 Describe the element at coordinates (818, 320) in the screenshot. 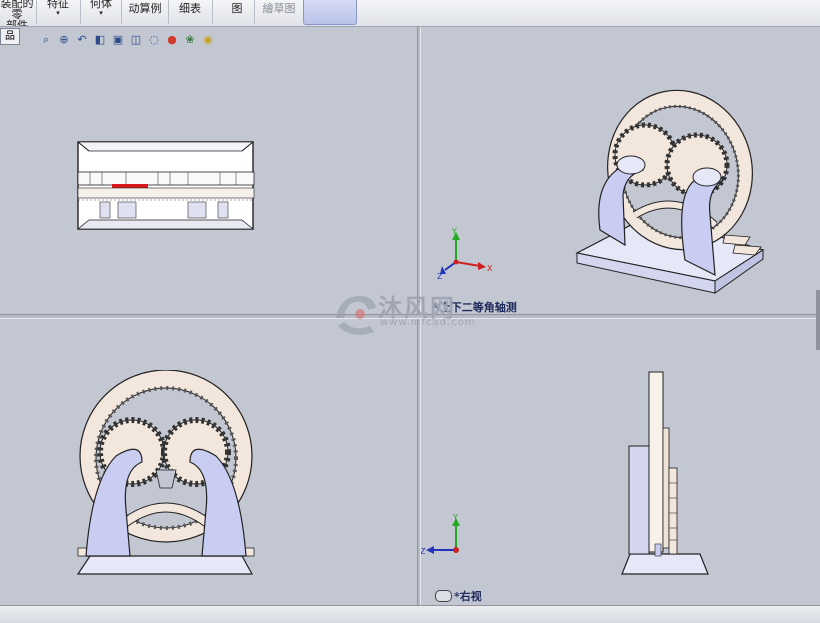

I see `scrollbar` at that location.